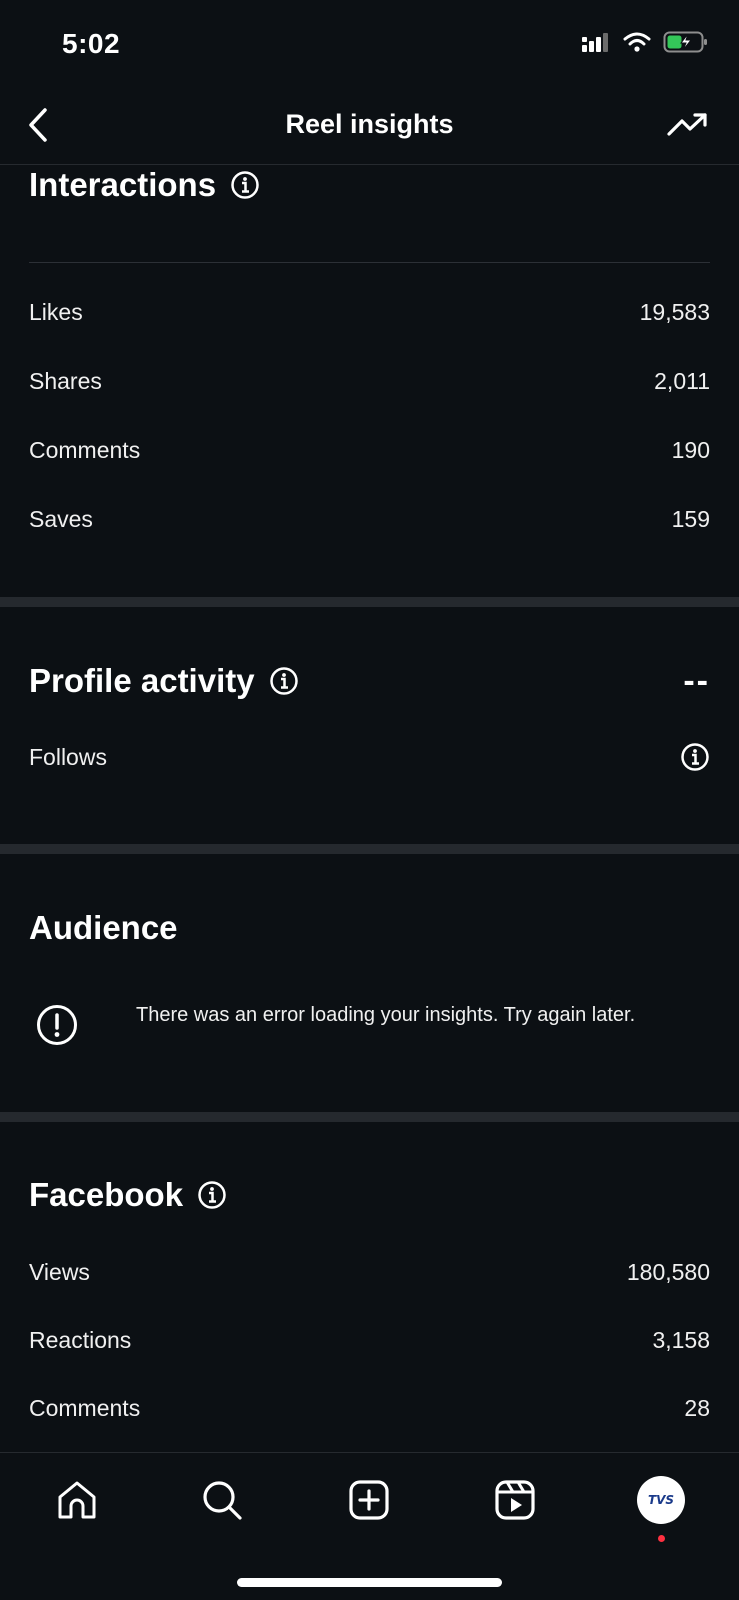  I want to click on profile-avatar: TVS, so click(661, 1500).